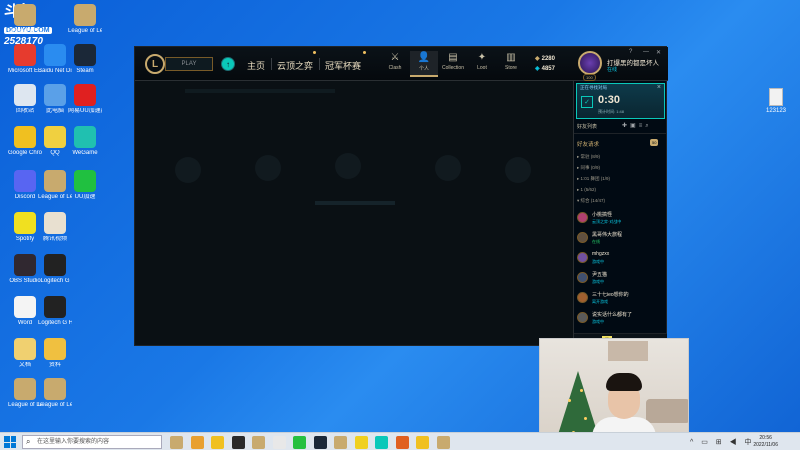 The height and width of the screenshot is (450, 800). I want to click on desktop-icon: QQ, so click(55, 141).